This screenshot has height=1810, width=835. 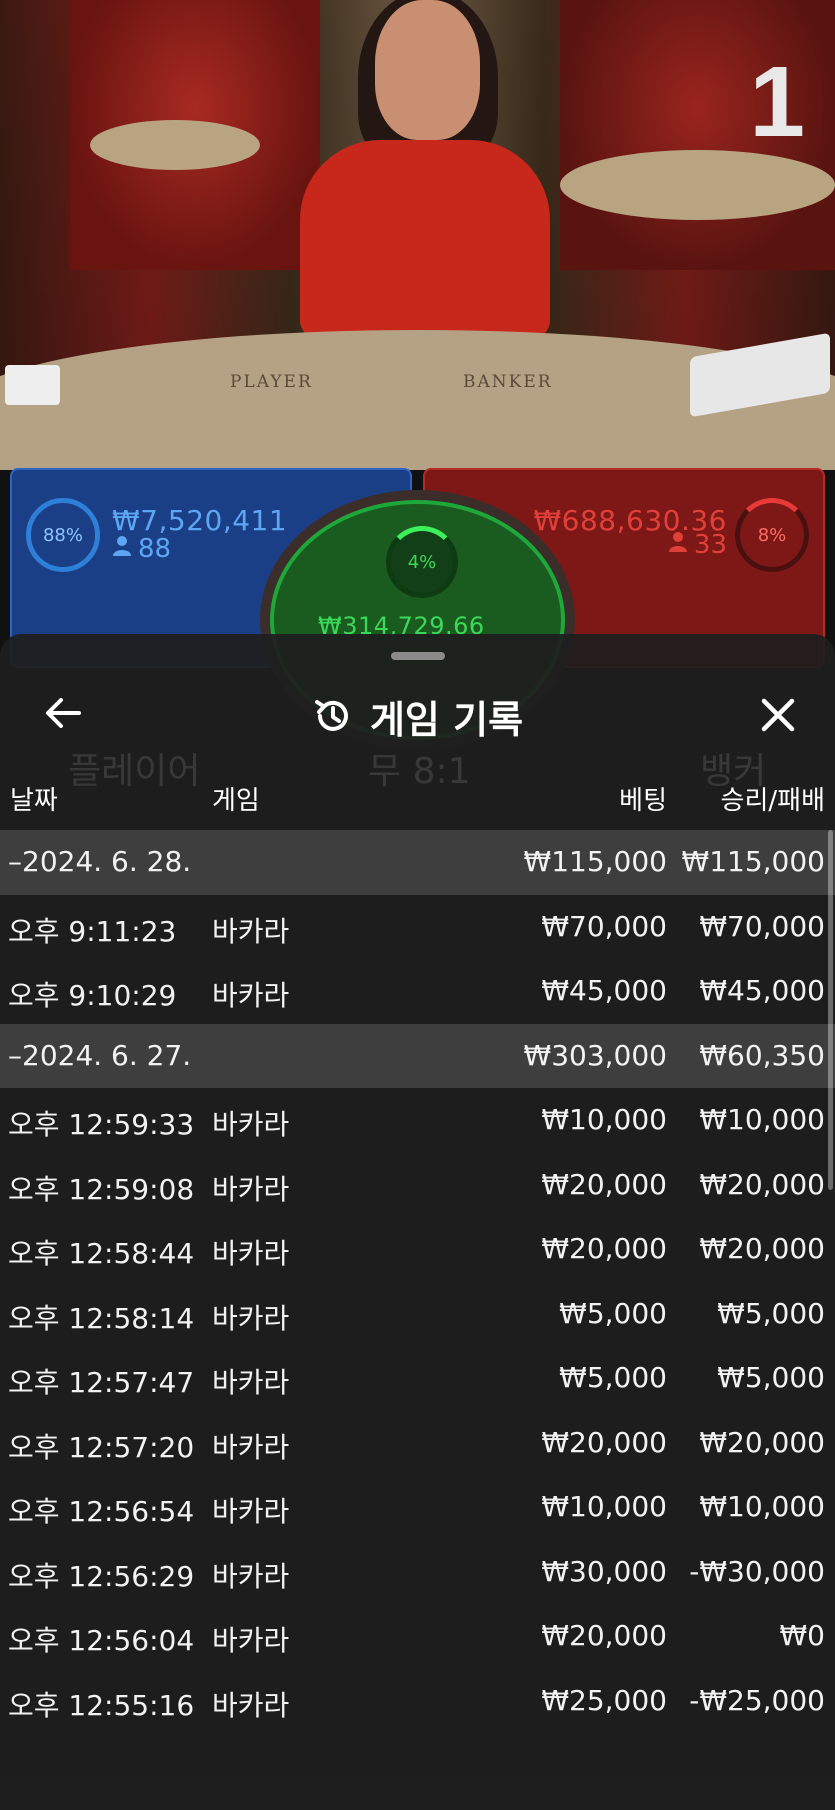 I want to click on history-row: 오후 12:56:04 바카라 ₩20,000 ₩0, so click(x=417, y=1636).